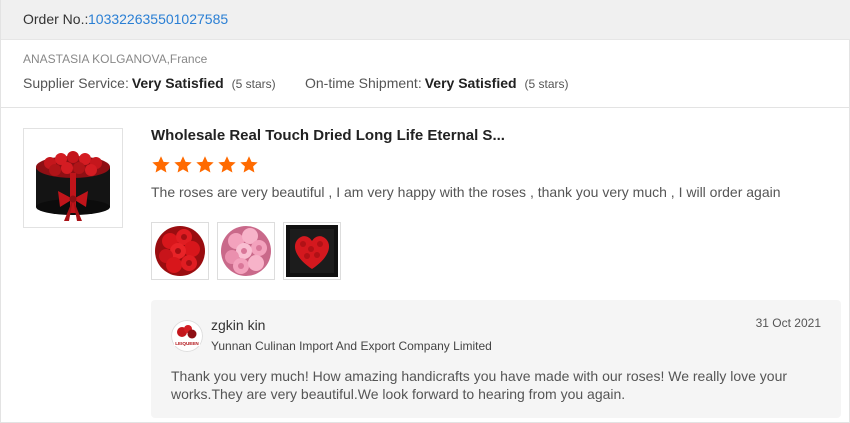 Image resolution: width=850 pixels, height=423 pixels. What do you see at coordinates (158, 19) in the screenshot?
I see `order-number-link: 103322635501027585` at bounding box center [158, 19].